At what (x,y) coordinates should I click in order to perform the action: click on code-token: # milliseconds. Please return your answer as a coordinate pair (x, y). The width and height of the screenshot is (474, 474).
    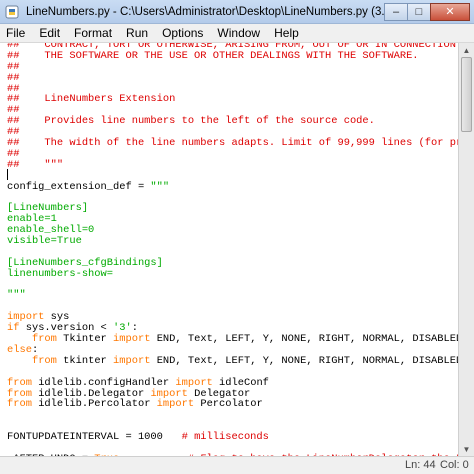
    Looking at the image, I should click on (225, 437).